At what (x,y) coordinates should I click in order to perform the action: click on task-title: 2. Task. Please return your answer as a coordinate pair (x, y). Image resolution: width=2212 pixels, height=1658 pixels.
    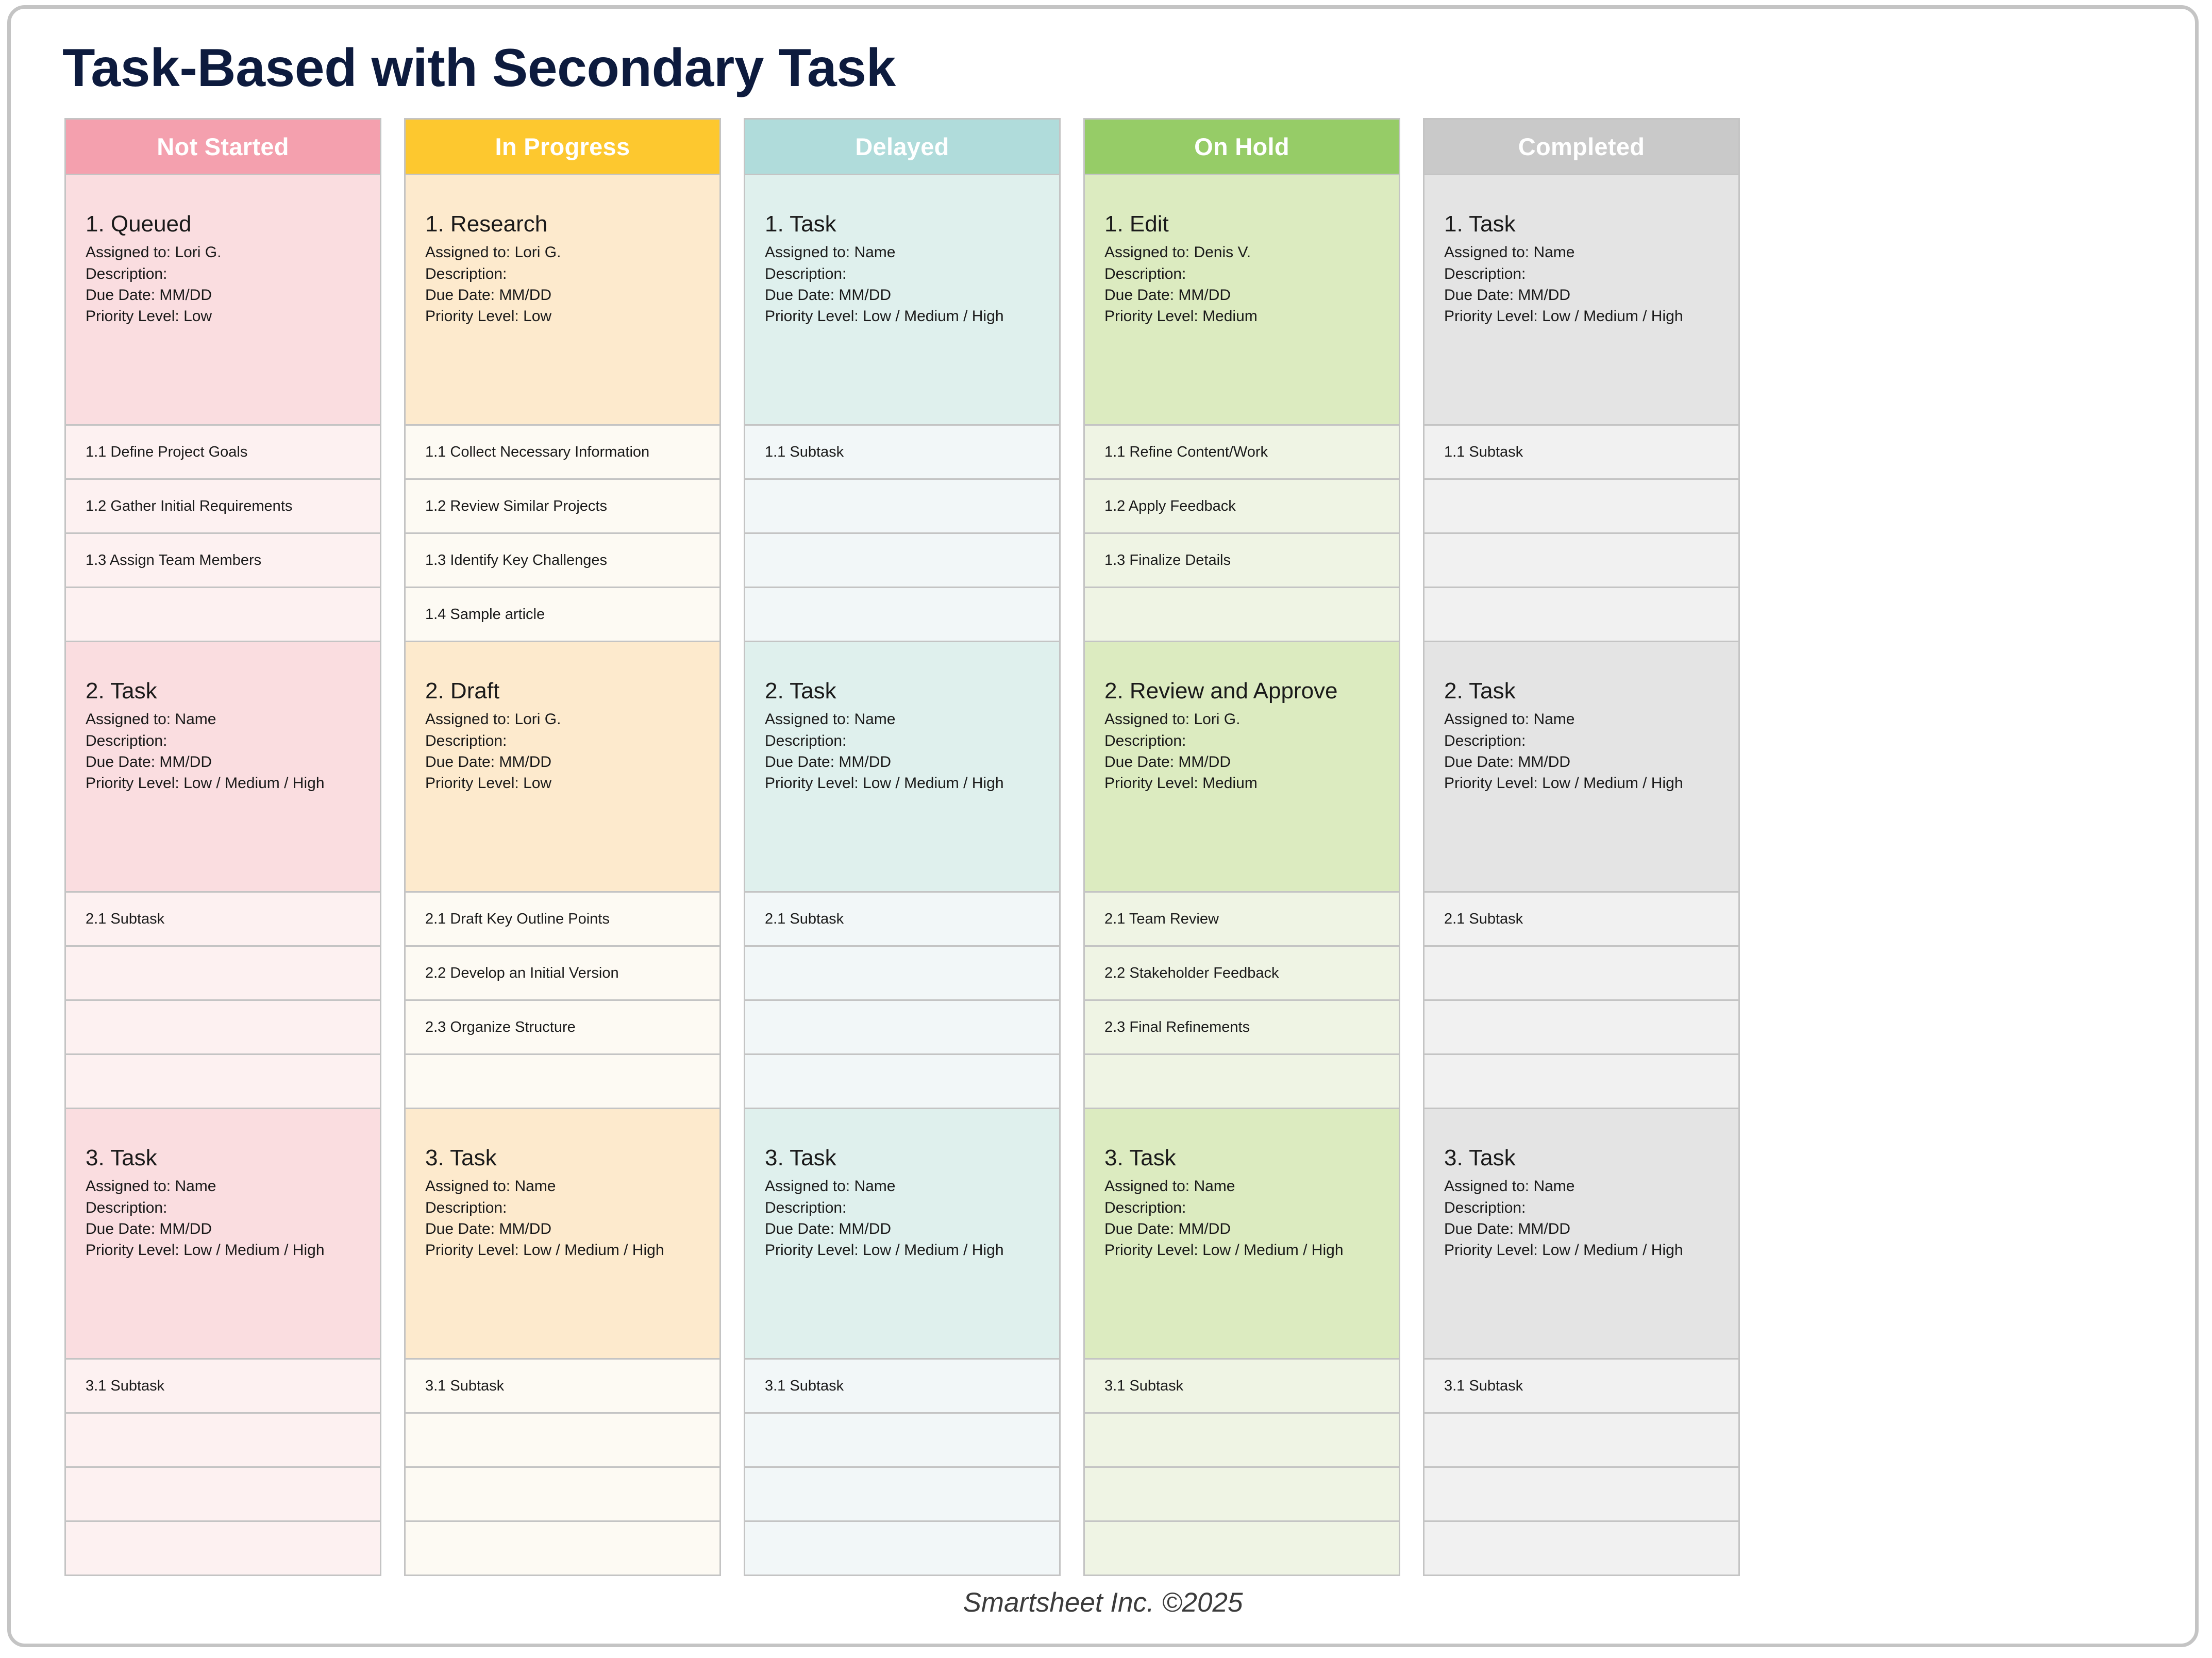
    Looking at the image, I should click on (121, 691).